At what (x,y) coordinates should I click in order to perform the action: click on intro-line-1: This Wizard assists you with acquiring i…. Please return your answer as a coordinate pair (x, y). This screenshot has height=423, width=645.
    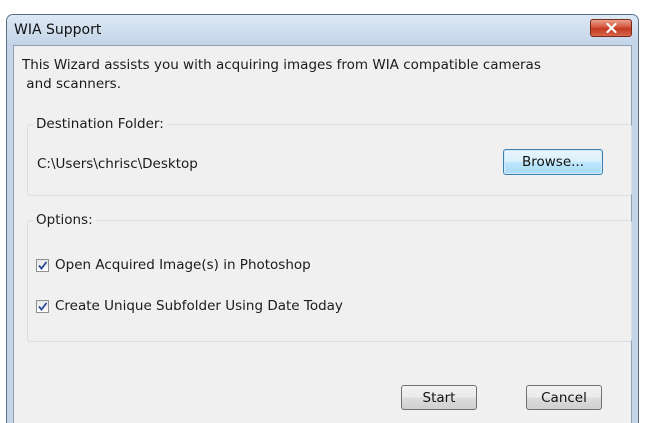
    Looking at the image, I should click on (281, 65).